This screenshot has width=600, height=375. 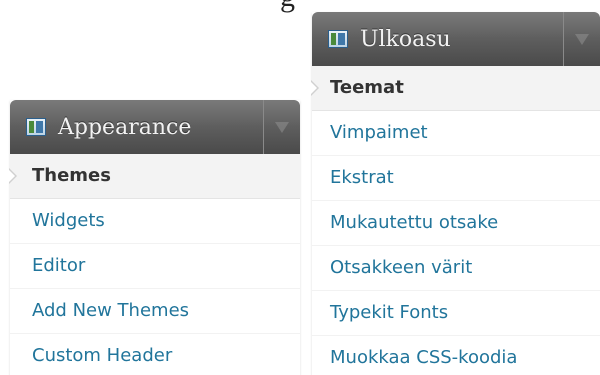 What do you see at coordinates (456, 313) in the screenshot?
I see `menu-item-typekit-fonts: Typekit Fonts` at bounding box center [456, 313].